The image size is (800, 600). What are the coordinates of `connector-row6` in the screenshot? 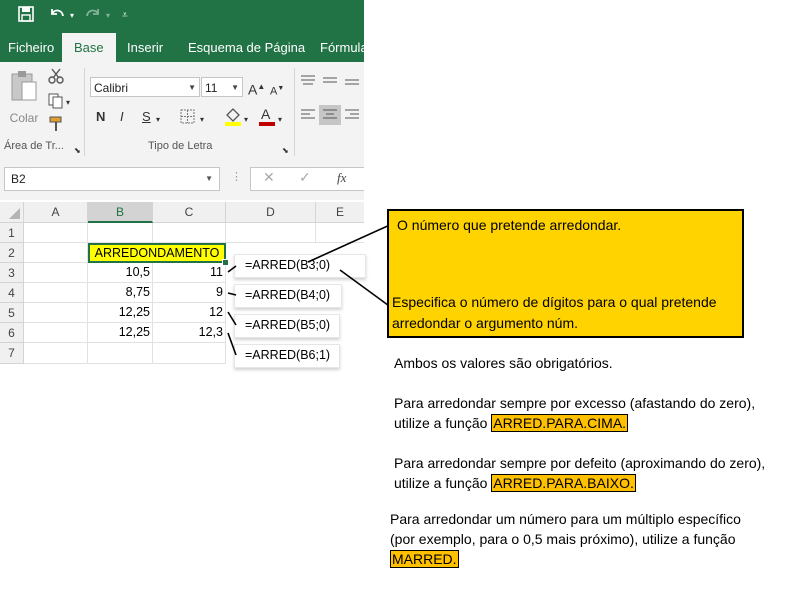 It's located at (232, 344).